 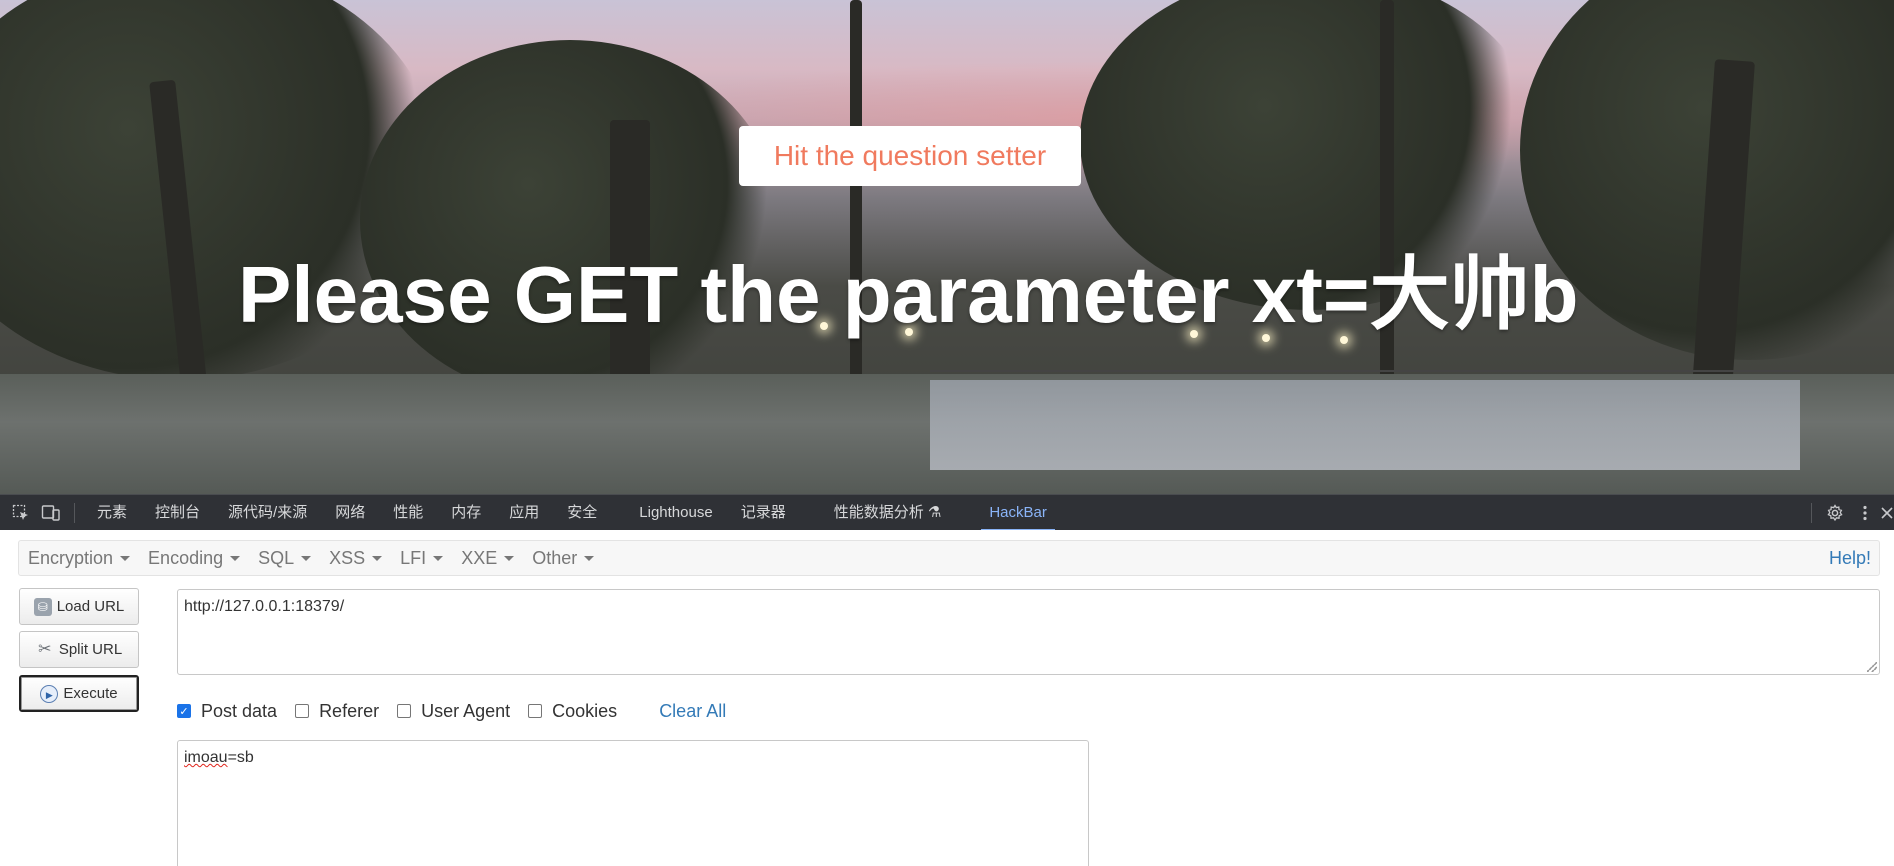 I want to click on menu-label: XSS, so click(x=347, y=557).